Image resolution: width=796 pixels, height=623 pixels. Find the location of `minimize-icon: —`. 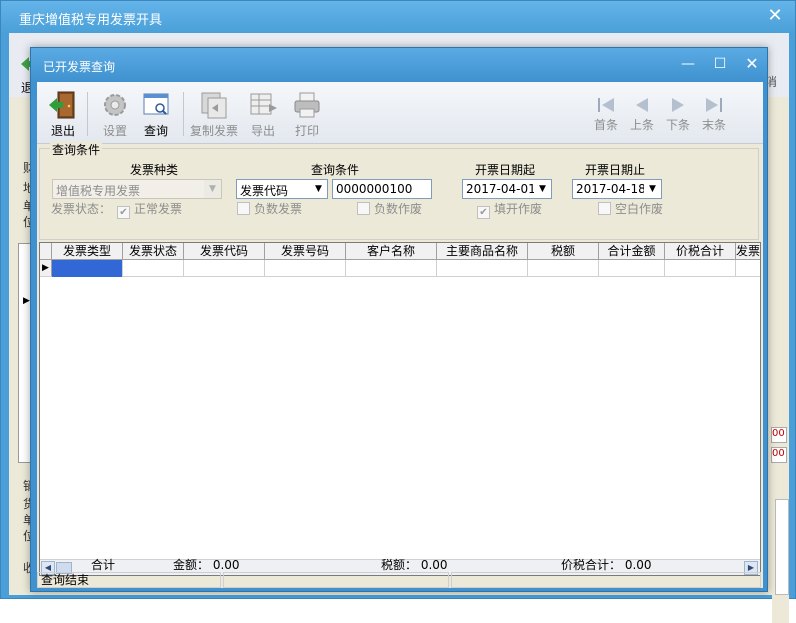

minimize-icon: — is located at coordinates (688, 64).